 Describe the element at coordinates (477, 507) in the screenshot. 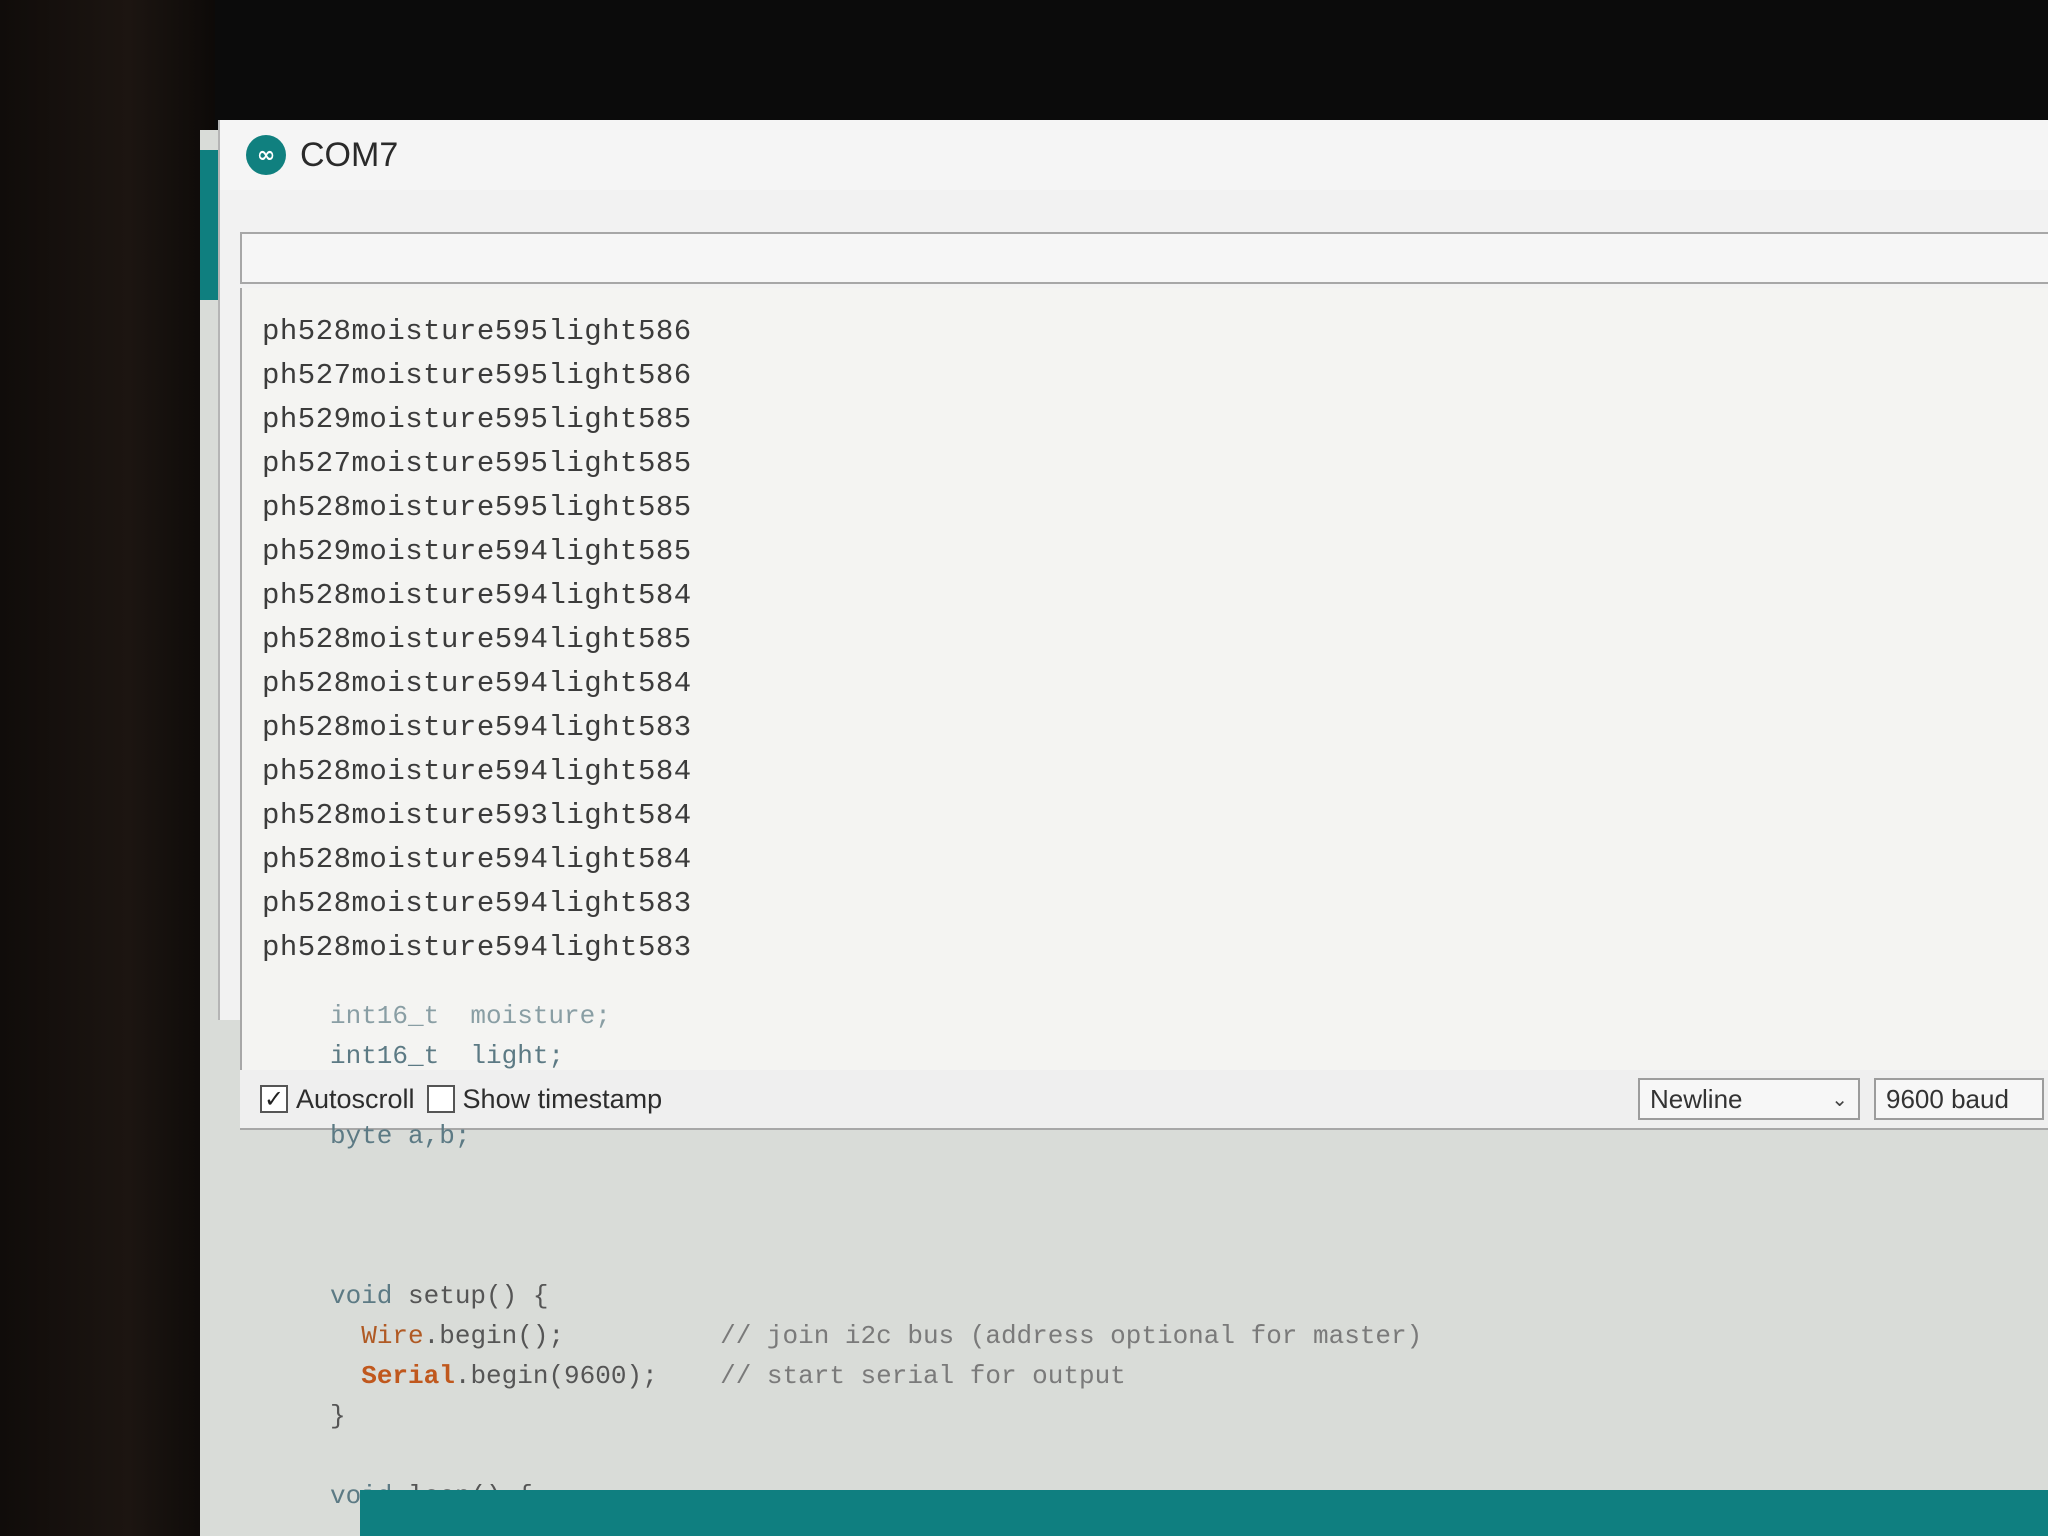

I see `serial-output-line: ph528moisture595light585` at that location.